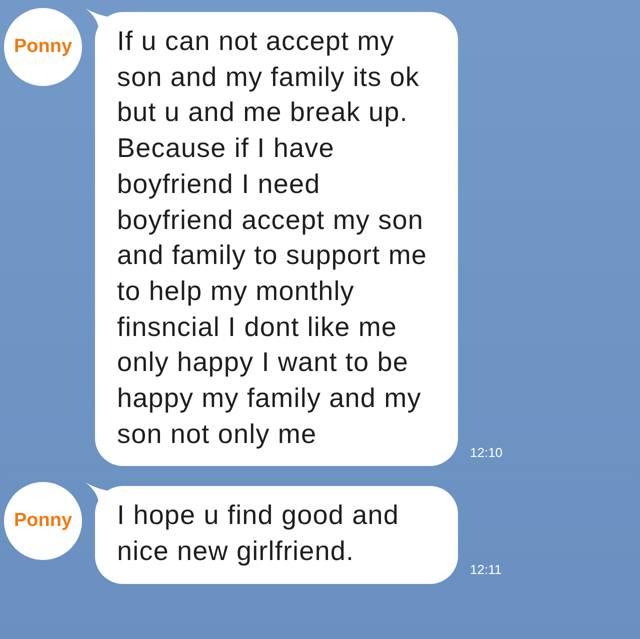 Image resolution: width=640 pixels, height=639 pixels. Describe the element at coordinates (258, 533) in the screenshot. I see `message-text: I hope u find good and nice new girlfriend.` at that location.